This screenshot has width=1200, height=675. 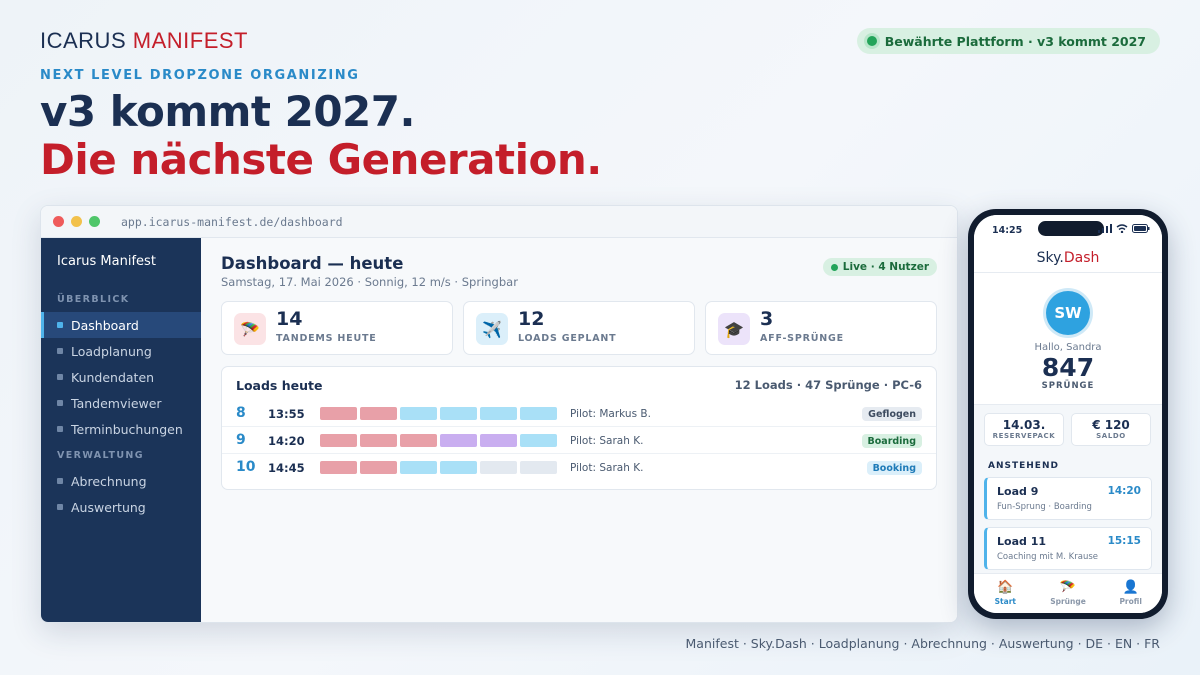 What do you see at coordinates (227, 111) in the screenshot?
I see `headline: v3 kommt 2027.` at bounding box center [227, 111].